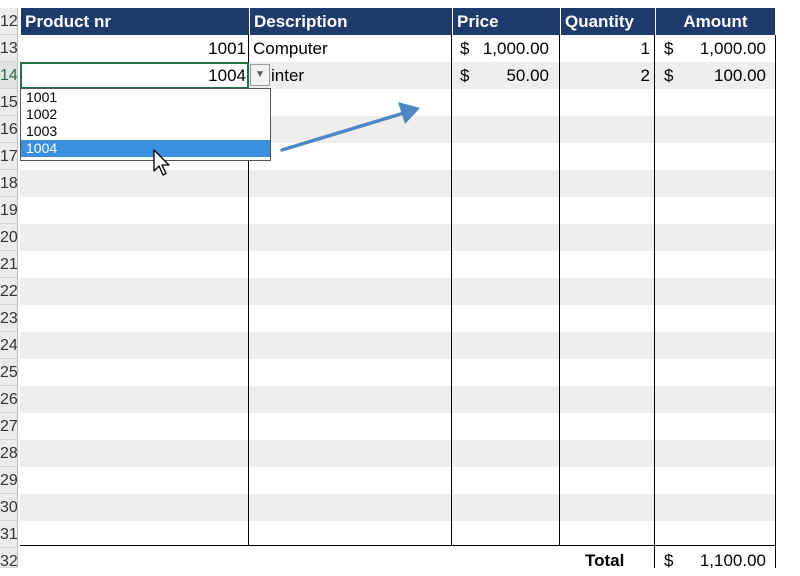 This screenshot has height=576, width=800. Describe the element at coordinates (715, 21) in the screenshot. I see `header-amount: Amount` at that location.